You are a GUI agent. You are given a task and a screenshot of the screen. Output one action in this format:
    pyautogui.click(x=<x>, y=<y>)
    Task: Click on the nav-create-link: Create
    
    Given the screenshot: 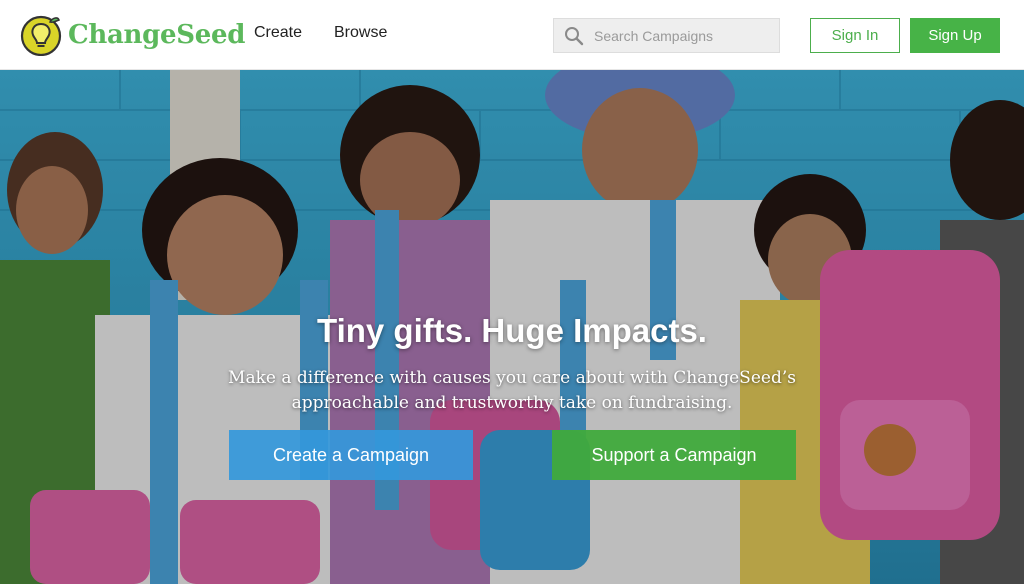 What is the action you would take?
    pyautogui.click(x=278, y=33)
    